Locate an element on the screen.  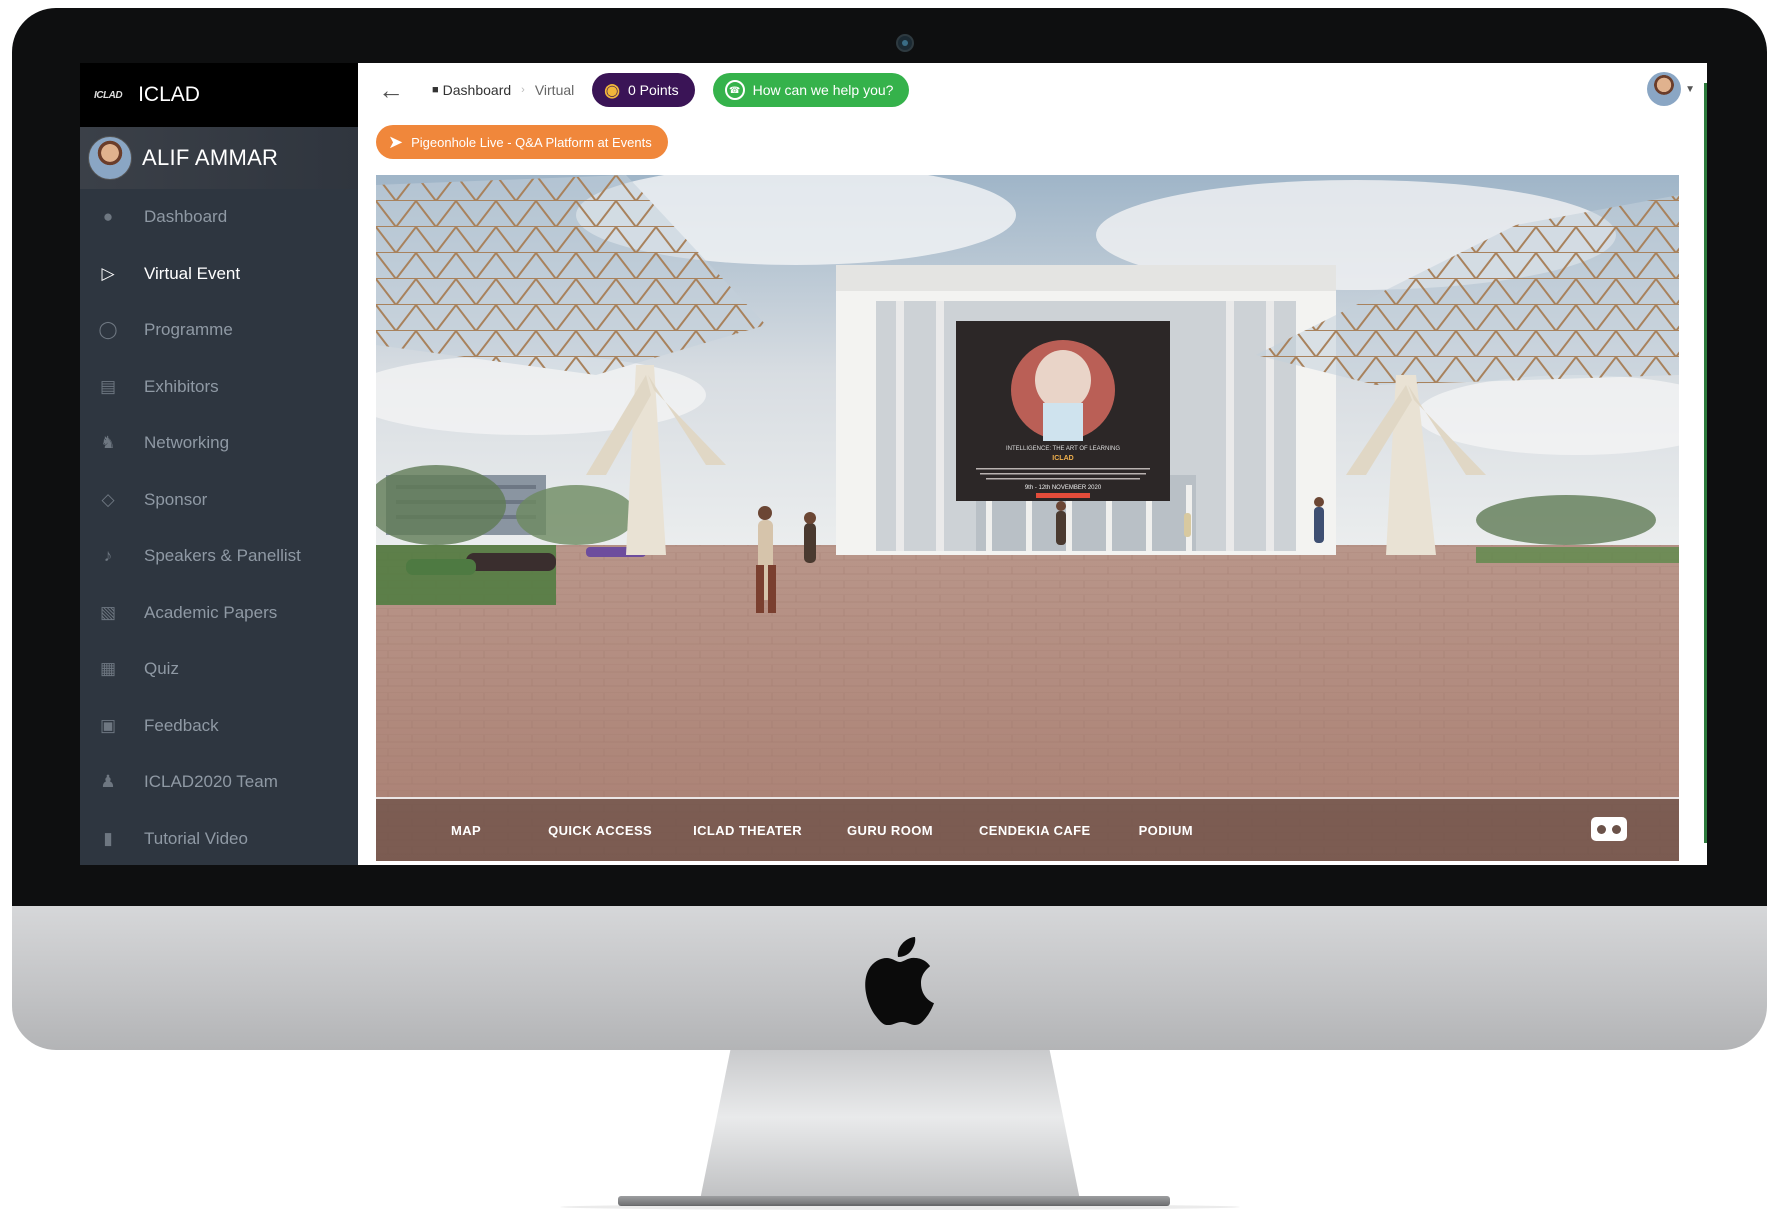
sidebar-item-label: Programme is located at coordinates (188, 330).